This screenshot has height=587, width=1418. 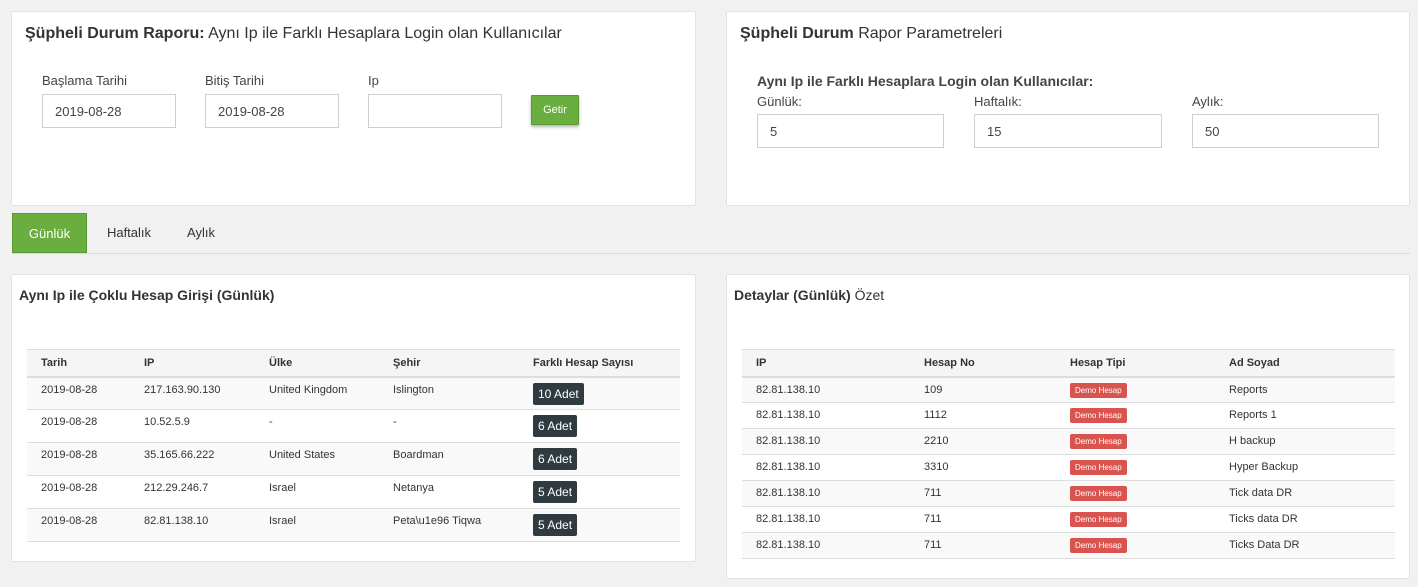 I want to click on multi-login-title-text: Aynı Ip ile Çoklu Hesap Girişi (Günlük), so click(x=147, y=295).